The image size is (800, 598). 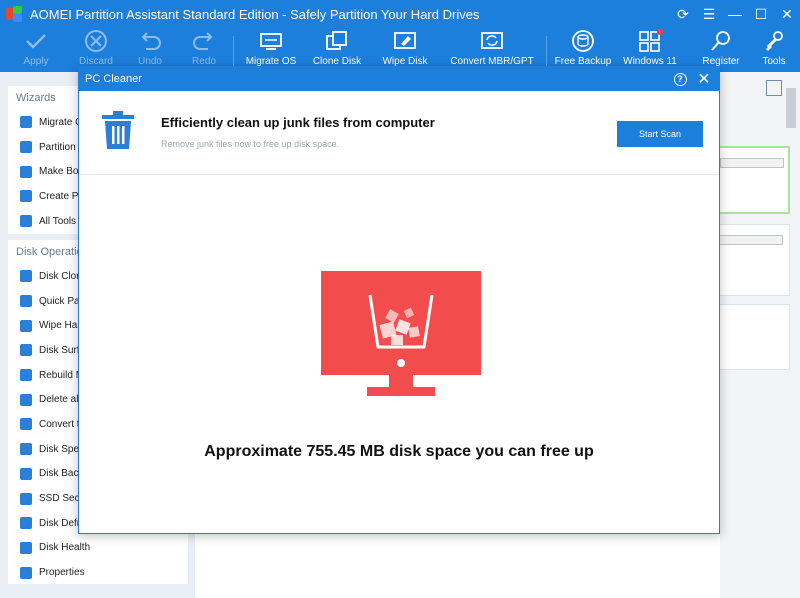 I want to click on migrate-icon, so click(x=26, y=122).